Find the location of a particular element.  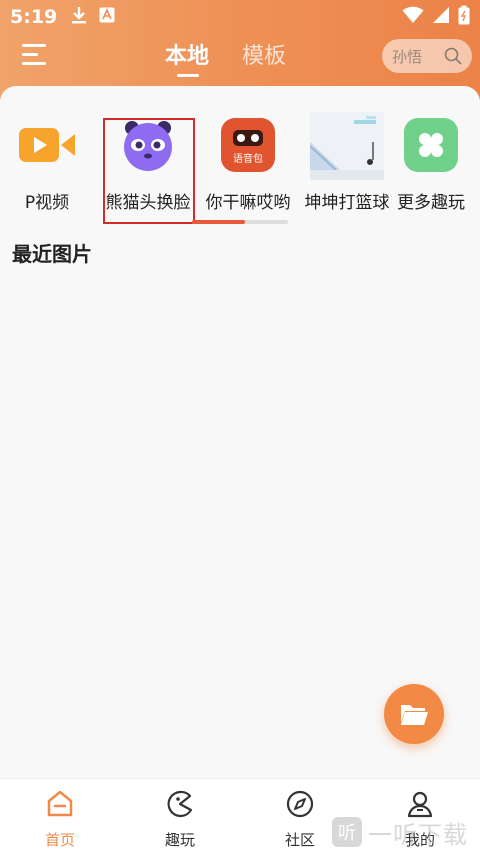

tool-label: 你干嘛哎哟 is located at coordinates (248, 203).